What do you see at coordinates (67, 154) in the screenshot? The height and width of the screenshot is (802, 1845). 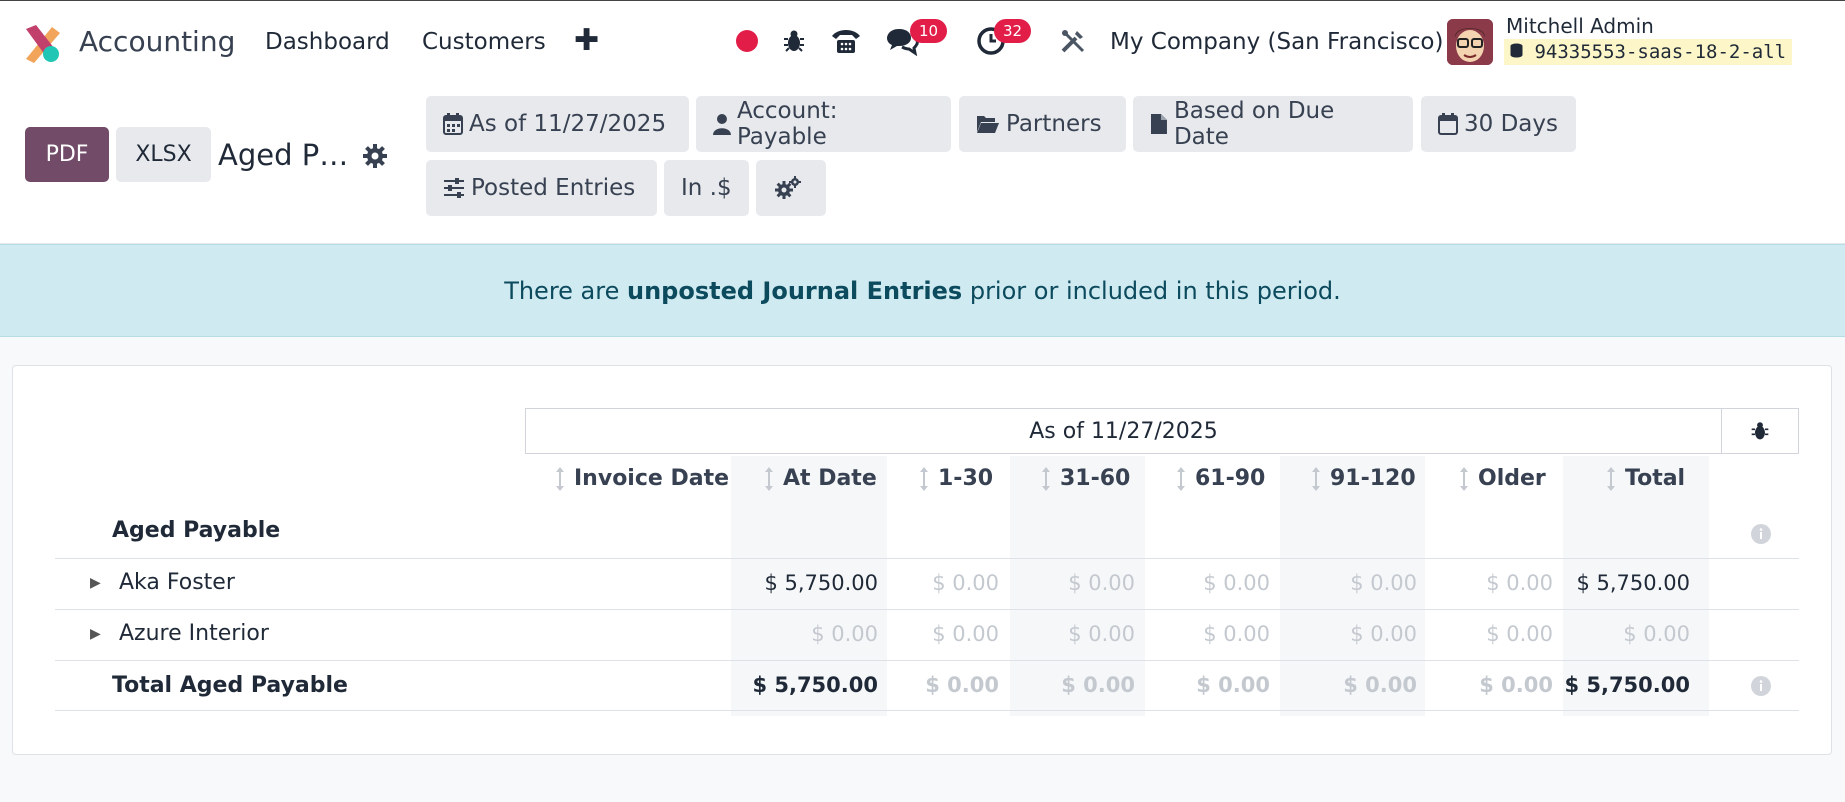 I see `pdf-button: PDF` at bounding box center [67, 154].